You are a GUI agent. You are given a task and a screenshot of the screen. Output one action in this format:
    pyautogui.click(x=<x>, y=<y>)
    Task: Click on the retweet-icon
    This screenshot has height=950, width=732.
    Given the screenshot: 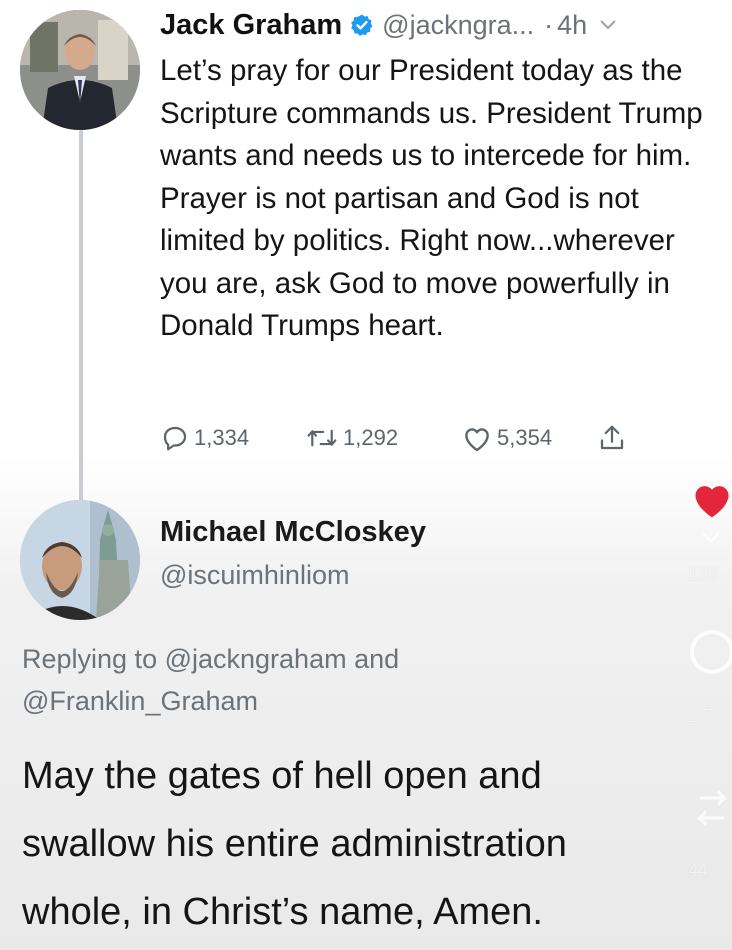 What is the action you would take?
    pyautogui.click(x=322, y=438)
    